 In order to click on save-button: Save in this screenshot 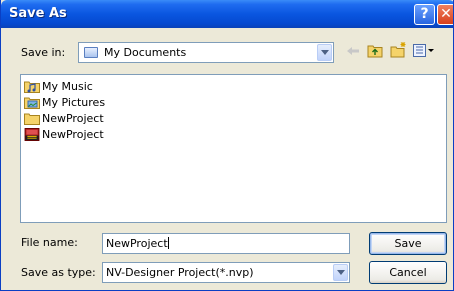, I will do `click(408, 243)`.